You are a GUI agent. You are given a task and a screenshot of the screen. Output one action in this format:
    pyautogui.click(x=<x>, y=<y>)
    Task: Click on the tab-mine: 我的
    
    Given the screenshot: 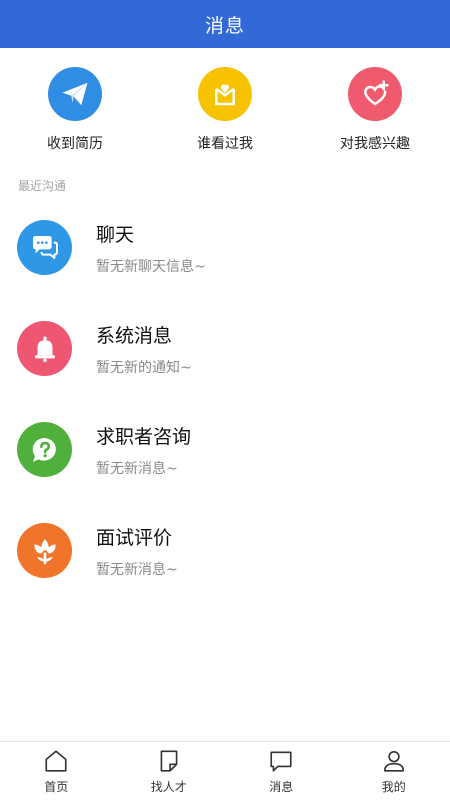 What is the action you would take?
    pyautogui.click(x=394, y=771)
    